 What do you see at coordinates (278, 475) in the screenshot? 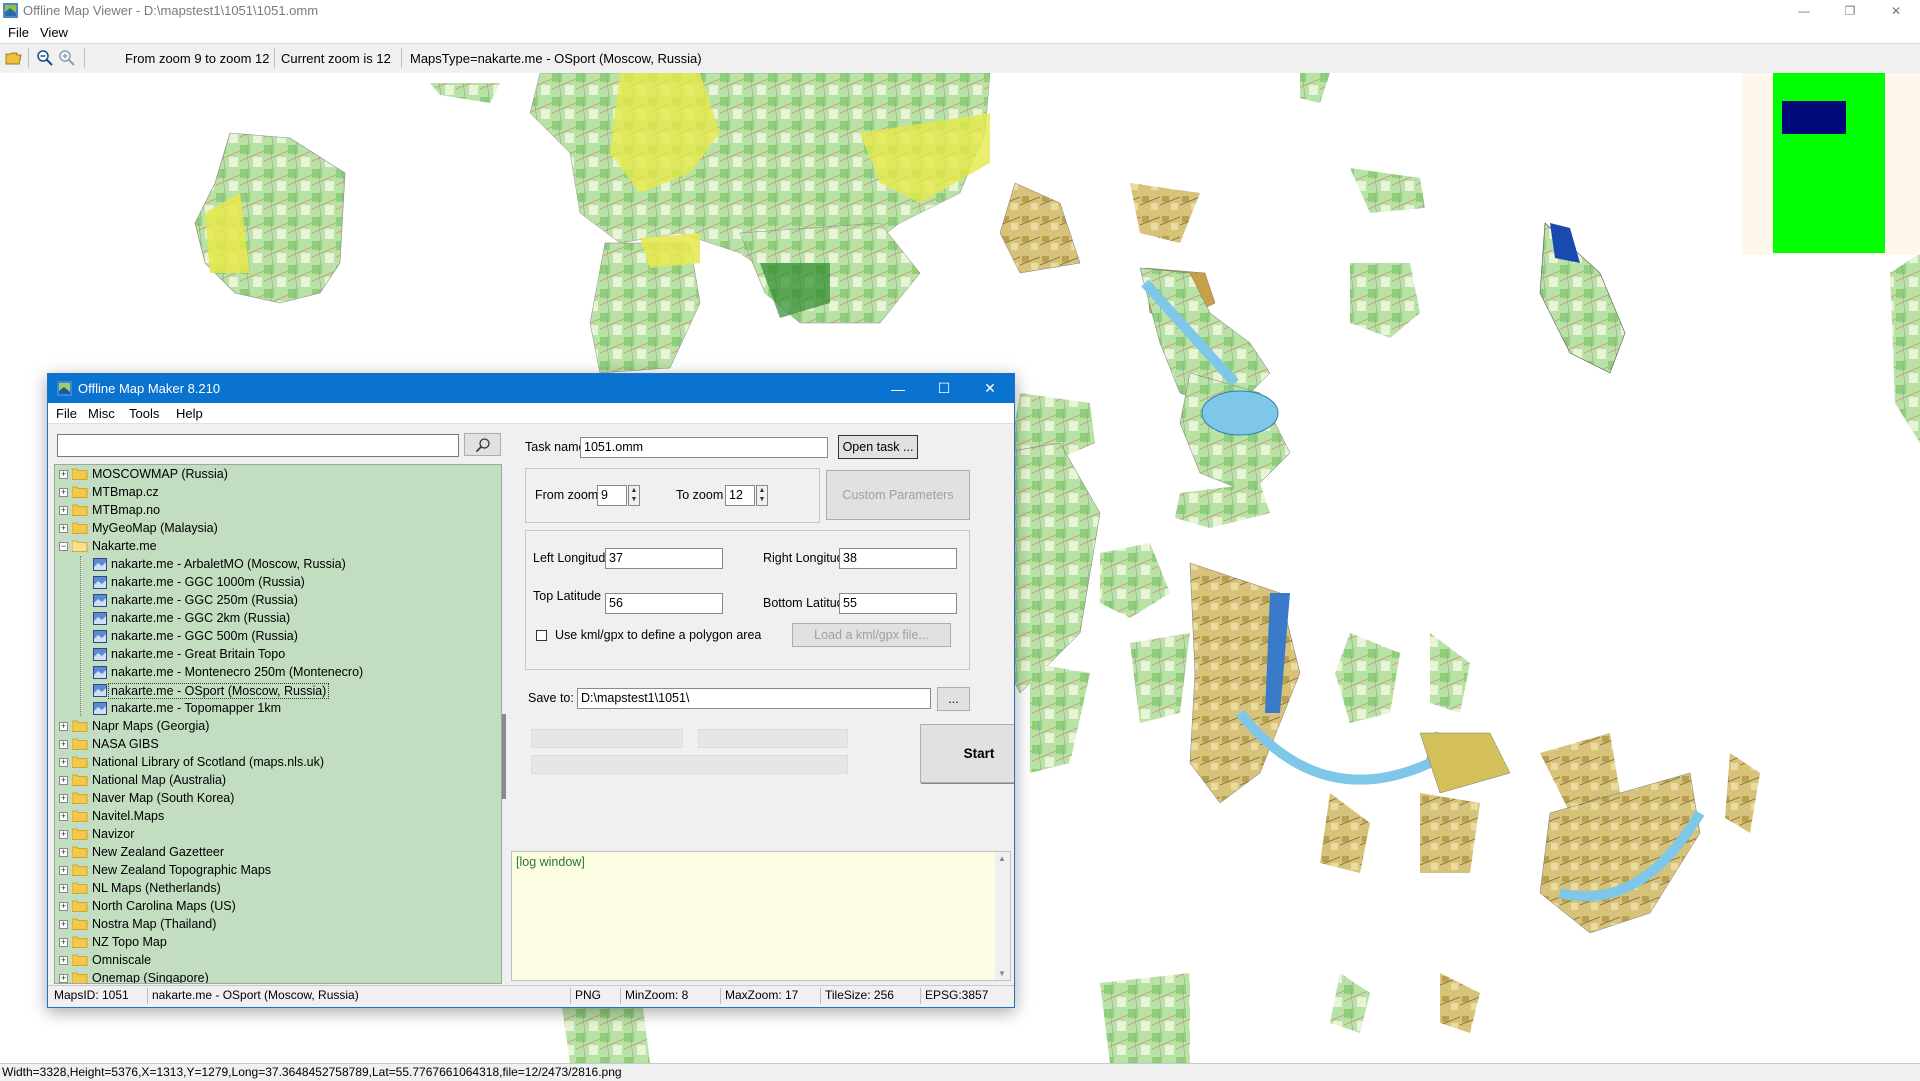
I see `tree-item: + MOSCOWMAP (Russia)` at bounding box center [278, 475].